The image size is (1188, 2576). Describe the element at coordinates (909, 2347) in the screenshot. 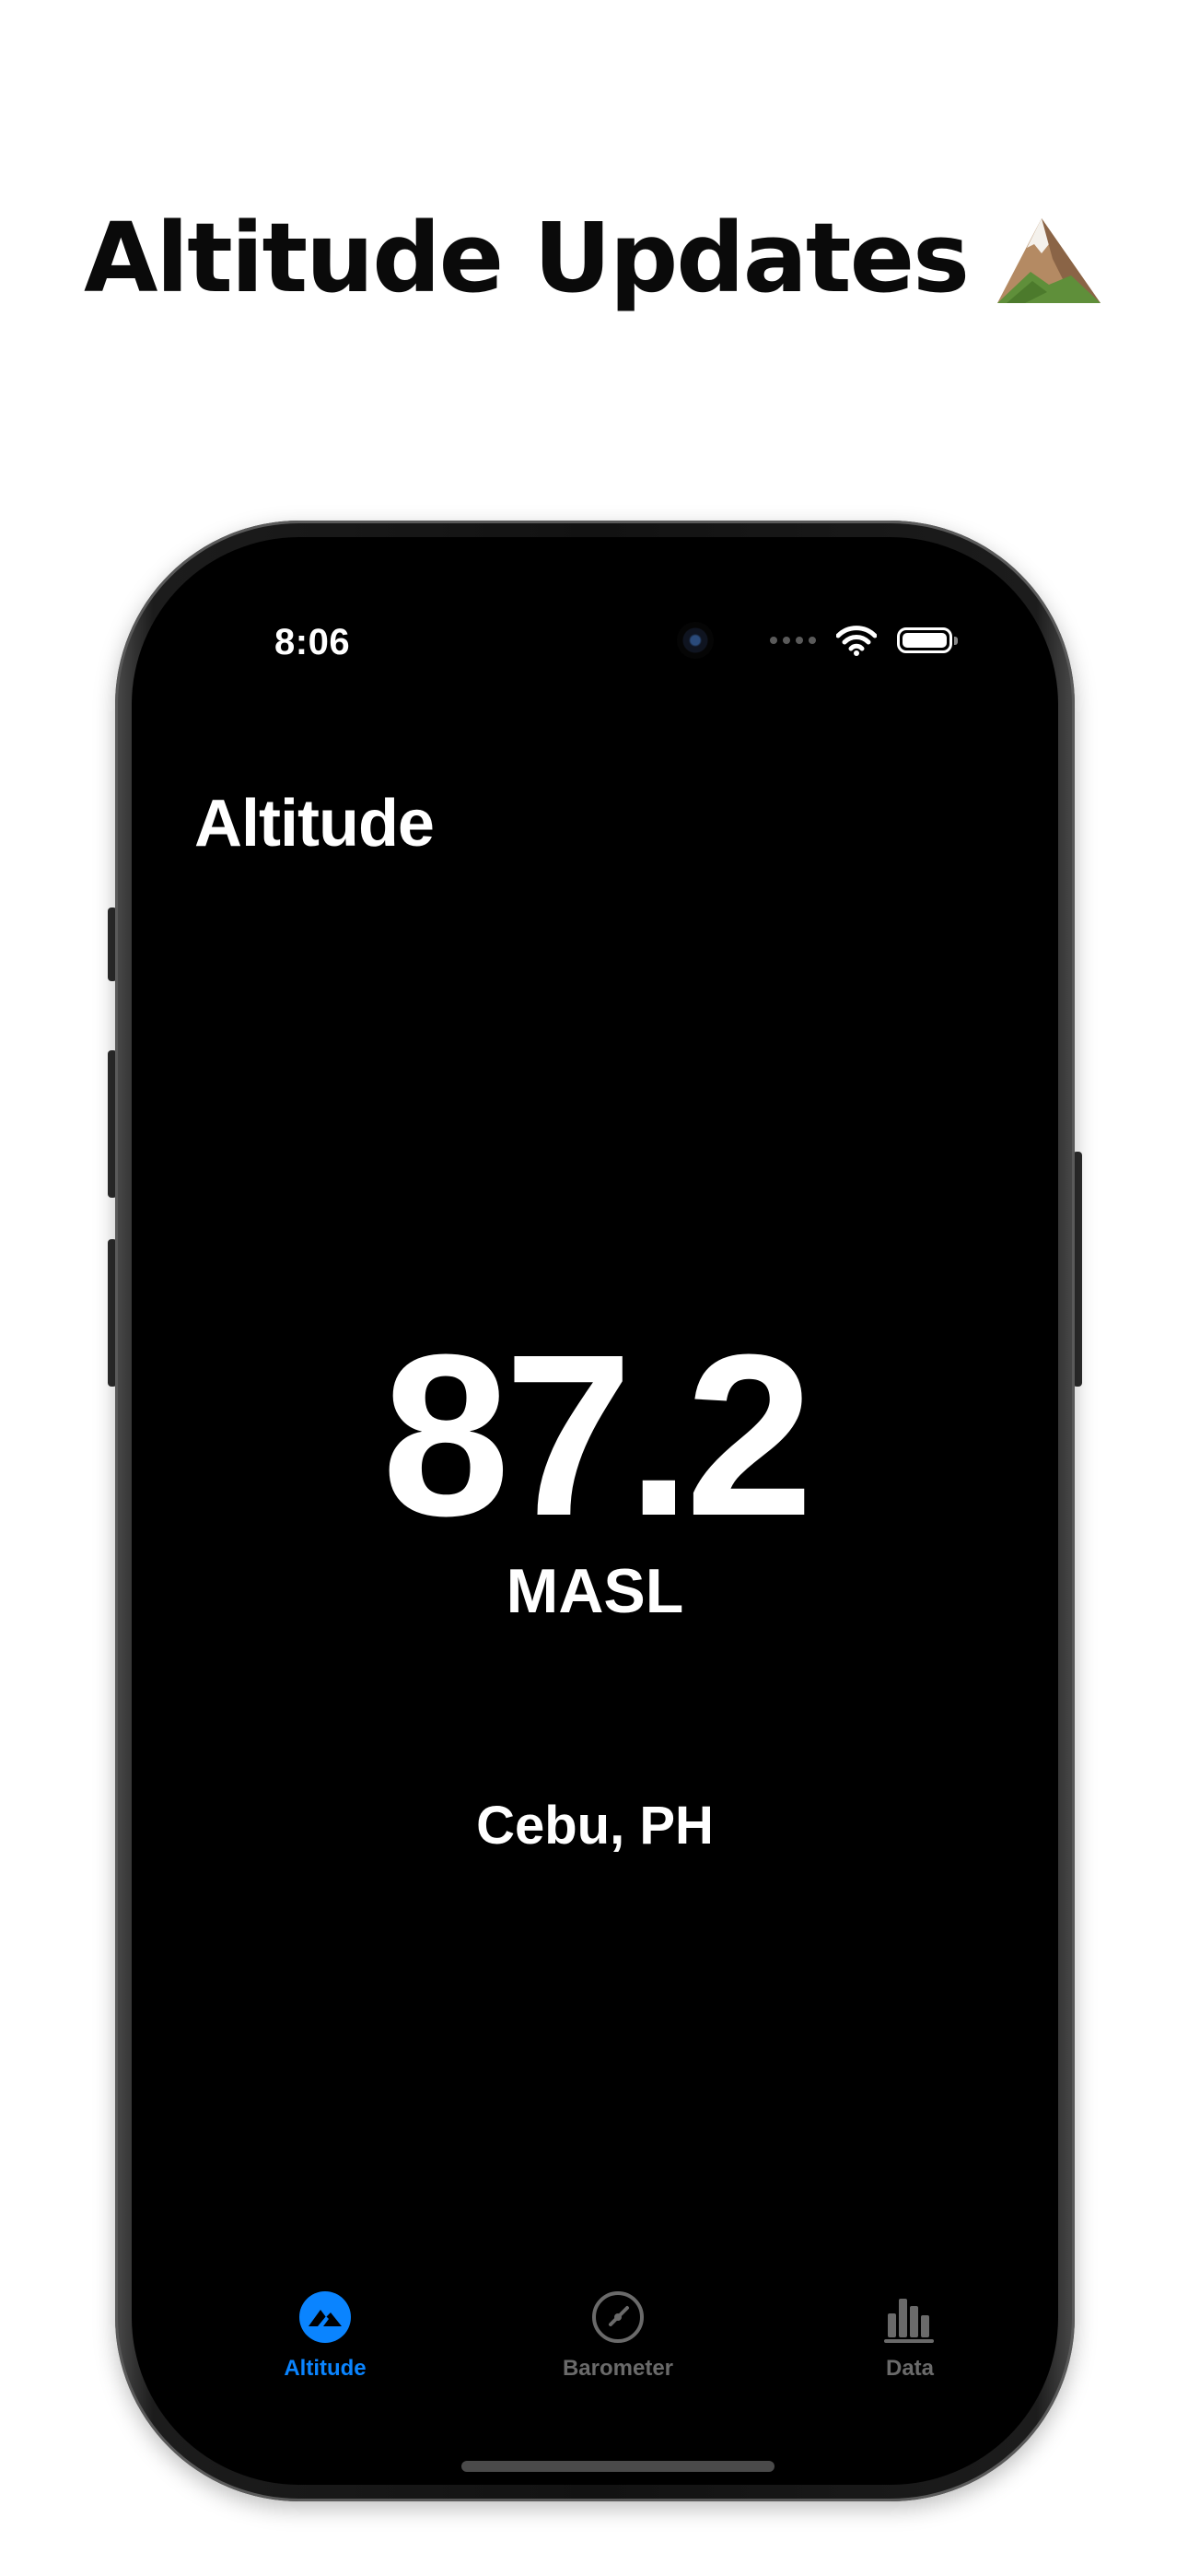

I see `tab-data: Data` at that location.